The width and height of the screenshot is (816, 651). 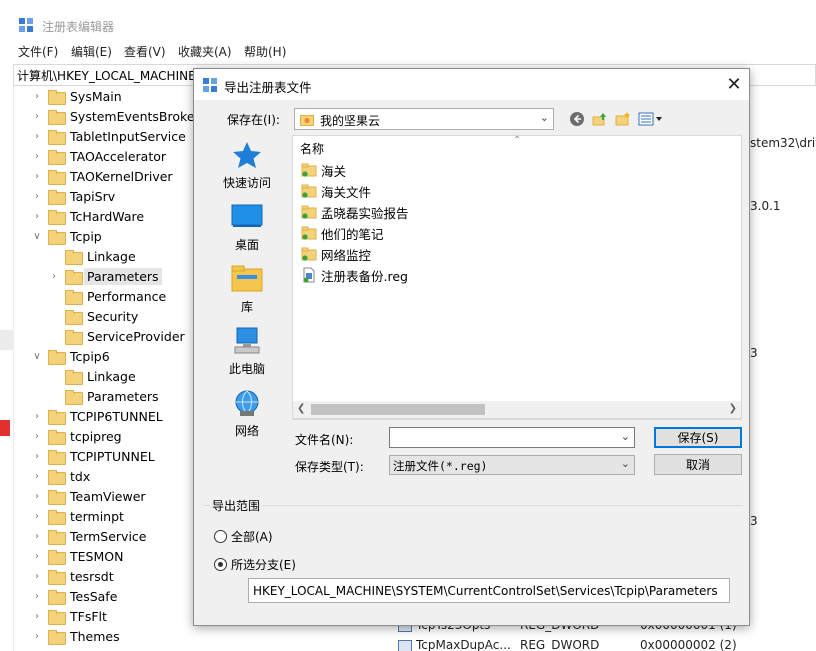 I want to click on tree-item: › TcHardWare, so click(x=88, y=216).